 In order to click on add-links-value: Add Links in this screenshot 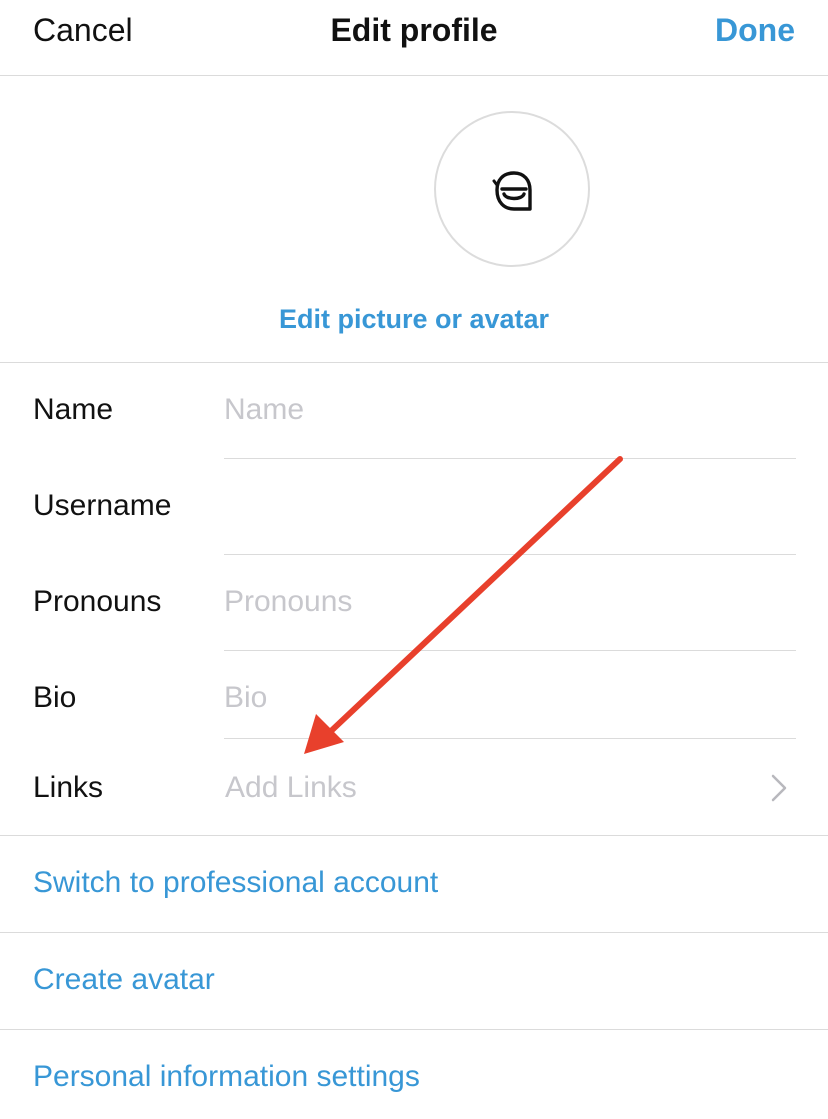, I will do `click(291, 787)`.